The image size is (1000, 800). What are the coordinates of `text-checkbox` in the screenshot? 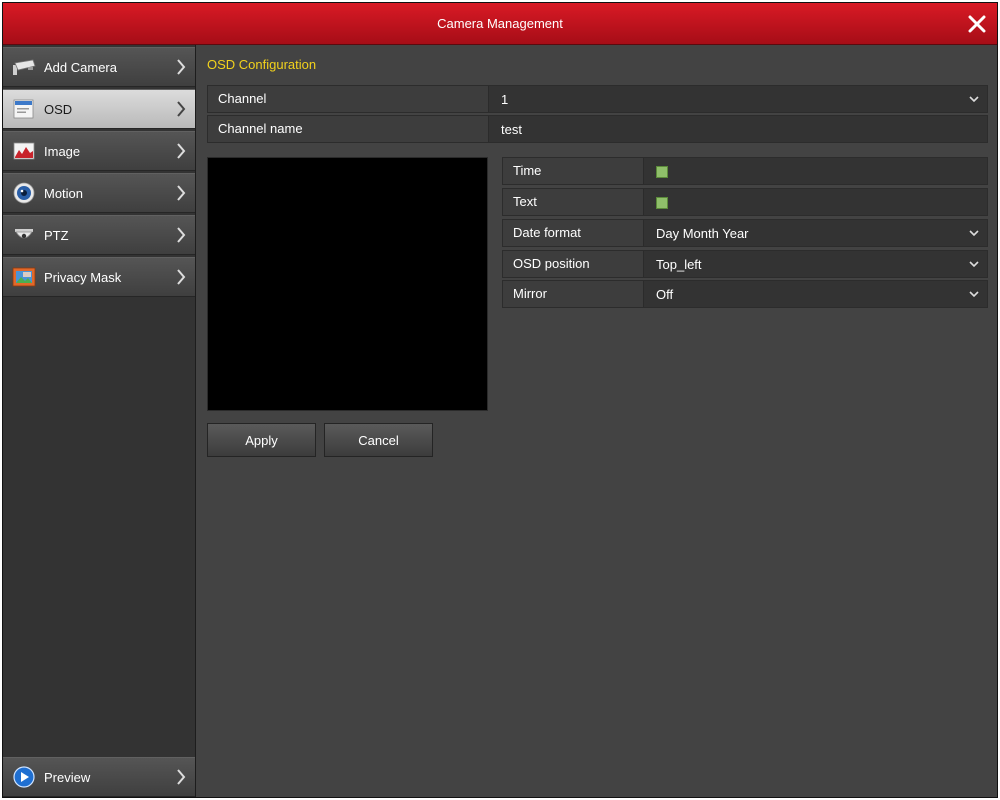 It's located at (662, 203).